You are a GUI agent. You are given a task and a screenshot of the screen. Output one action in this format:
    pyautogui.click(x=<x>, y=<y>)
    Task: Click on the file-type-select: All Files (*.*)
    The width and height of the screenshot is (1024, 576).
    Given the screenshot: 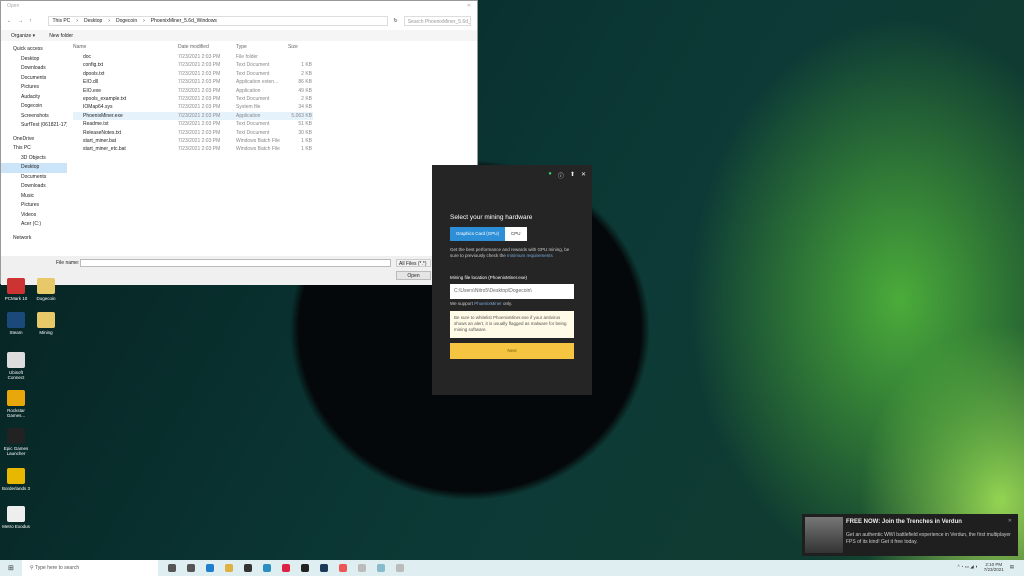 What is the action you would take?
    pyautogui.click(x=413, y=263)
    